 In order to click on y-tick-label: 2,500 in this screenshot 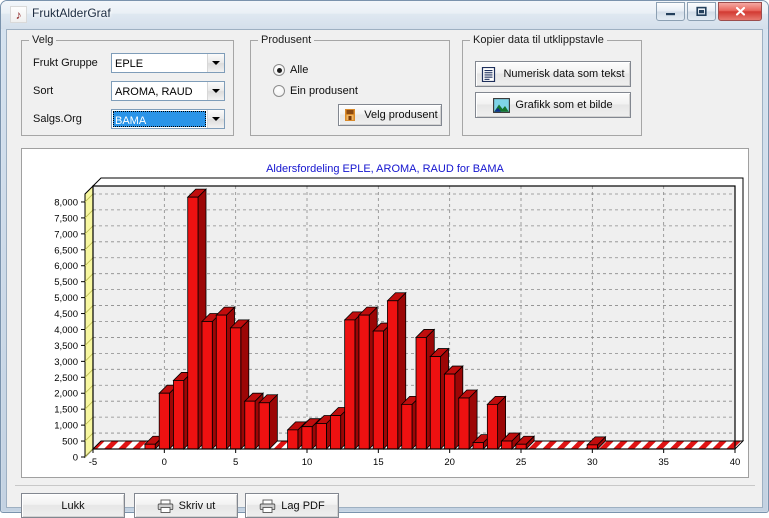, I will do `click(66, 378)`.